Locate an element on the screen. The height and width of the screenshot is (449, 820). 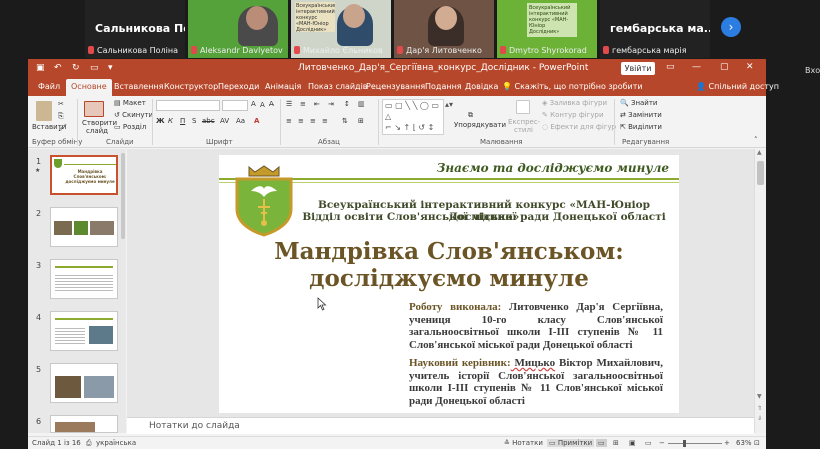
numbering-icon: ≡ is located at coordinates (303, 104).